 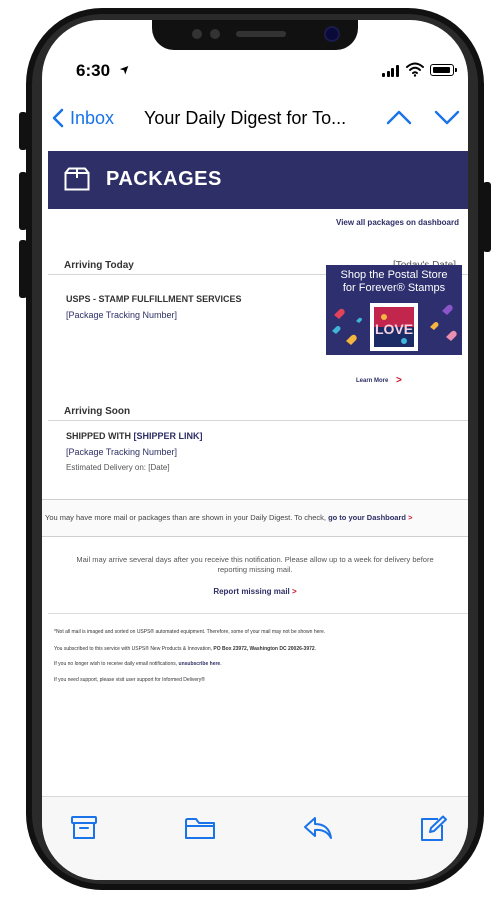 What do you see at coordinates (92, 117) in the screenshot?
I see `back-label: Inbox` at bounding box center [92, 117].